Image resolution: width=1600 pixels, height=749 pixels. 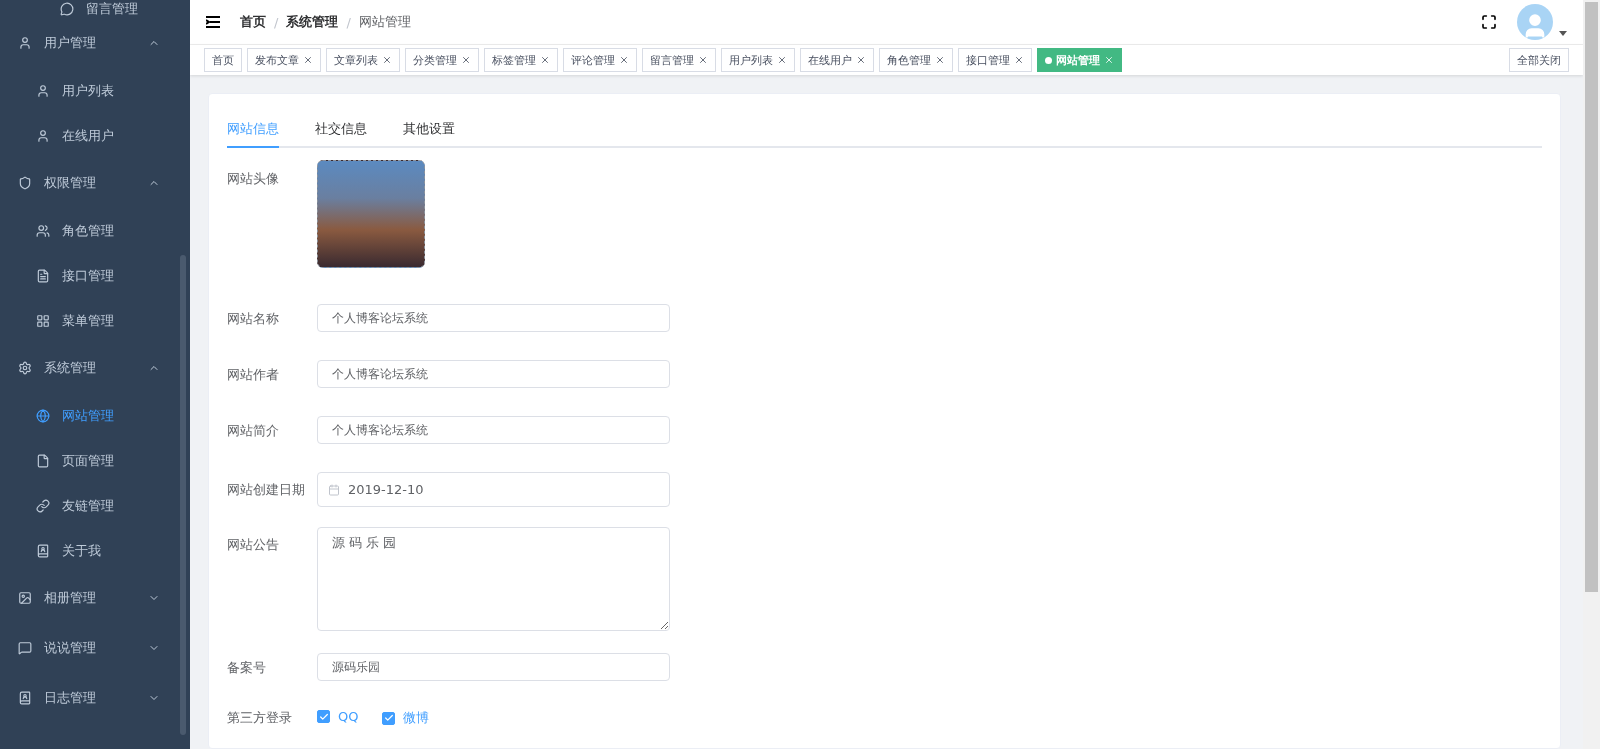 What do you see at coordinates (363, 60) in the screenshot?
I see `tag: 文章列表` at bounding box center [363, 60].